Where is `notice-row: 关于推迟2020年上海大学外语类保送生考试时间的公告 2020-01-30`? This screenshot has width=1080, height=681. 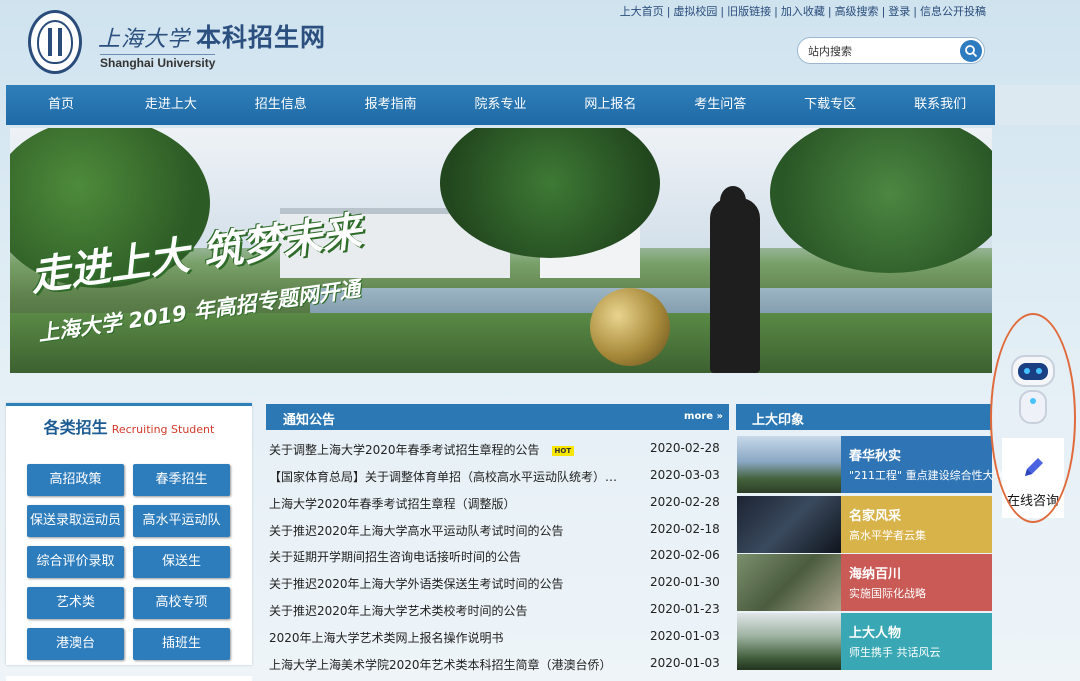
notice-row: 关于推迟2020年上海大学外语类保送生考试时间的公告 2020-01-30 is located at coordinates (499, 582).